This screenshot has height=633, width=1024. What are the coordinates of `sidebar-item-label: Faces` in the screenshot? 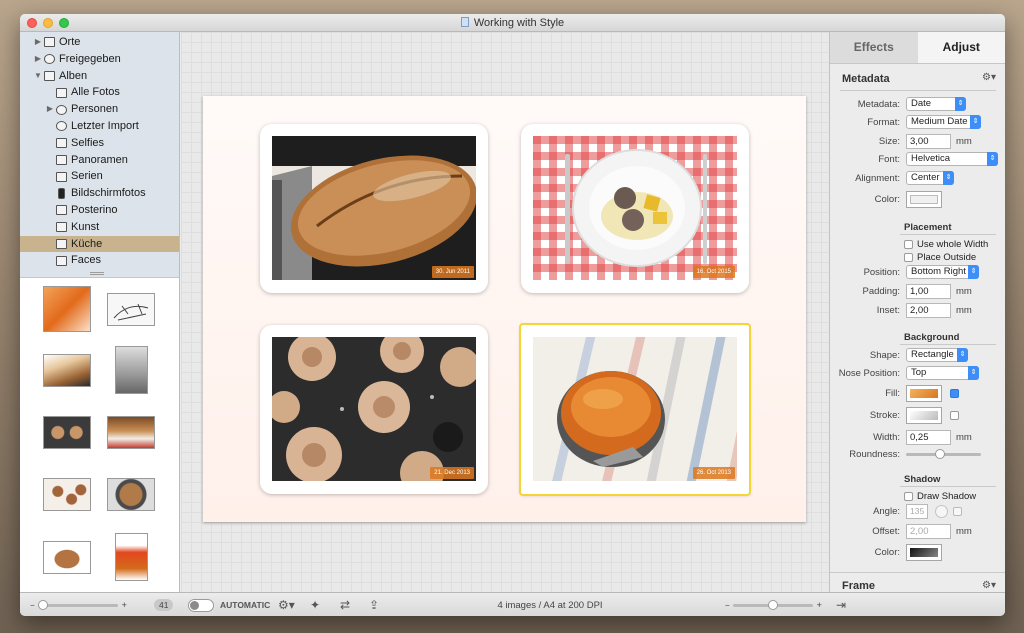 It's located at (86, 260).